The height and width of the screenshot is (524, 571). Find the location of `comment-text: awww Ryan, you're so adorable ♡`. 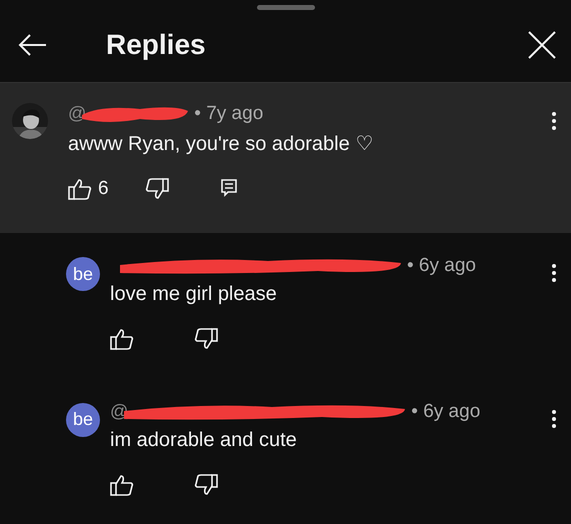

comment-text: awww Ryan, you're so adorable ♡ is located at coordinates (221, 144).